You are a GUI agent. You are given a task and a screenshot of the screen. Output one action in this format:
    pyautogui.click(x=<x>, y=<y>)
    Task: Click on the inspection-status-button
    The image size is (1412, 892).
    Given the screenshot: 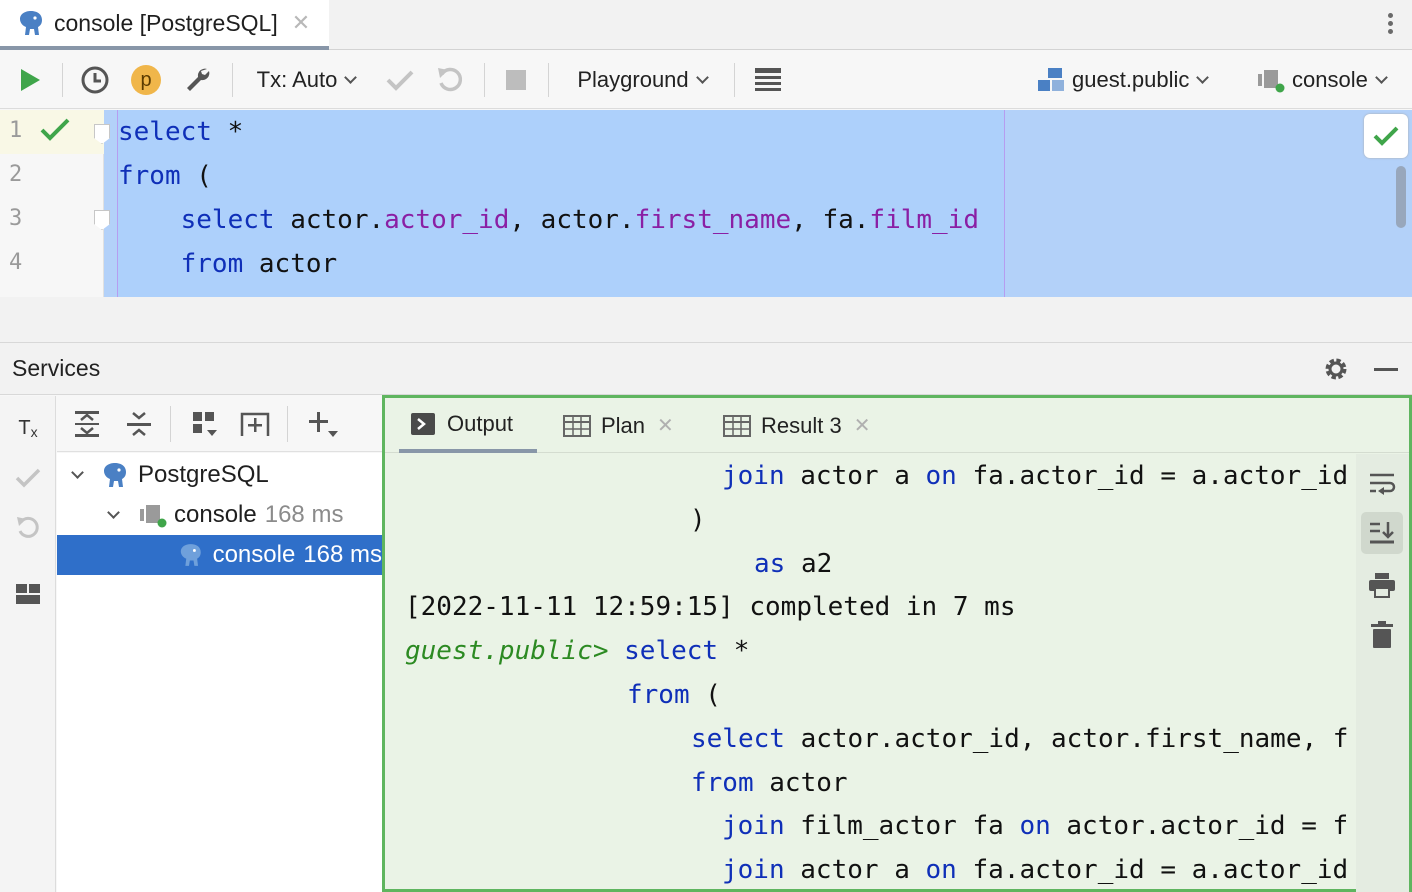 What is the action you would take?
    pyautogui.click(x=1386, y=136)
    